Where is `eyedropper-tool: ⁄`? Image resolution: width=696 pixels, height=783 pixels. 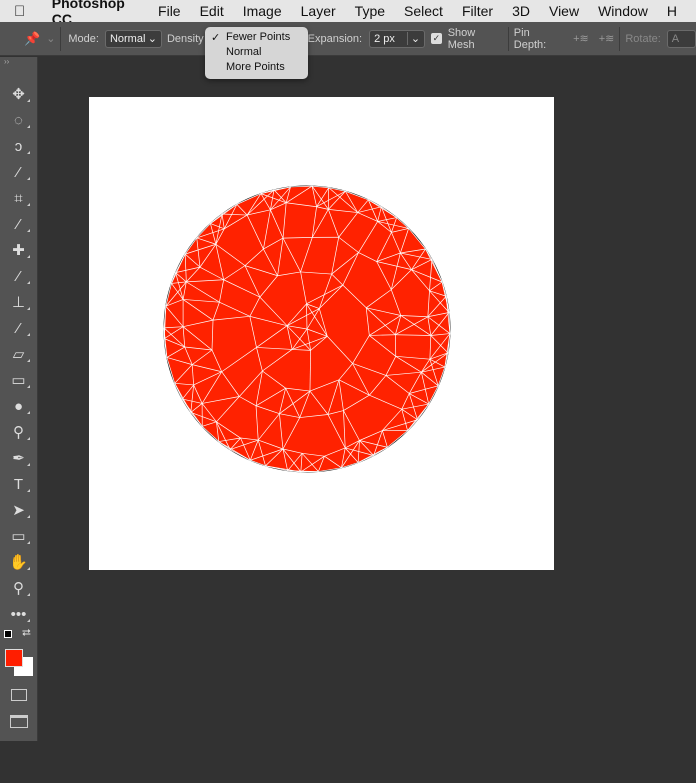 eyedropper-tool: ⁄ is located at coordinates (18, 224).